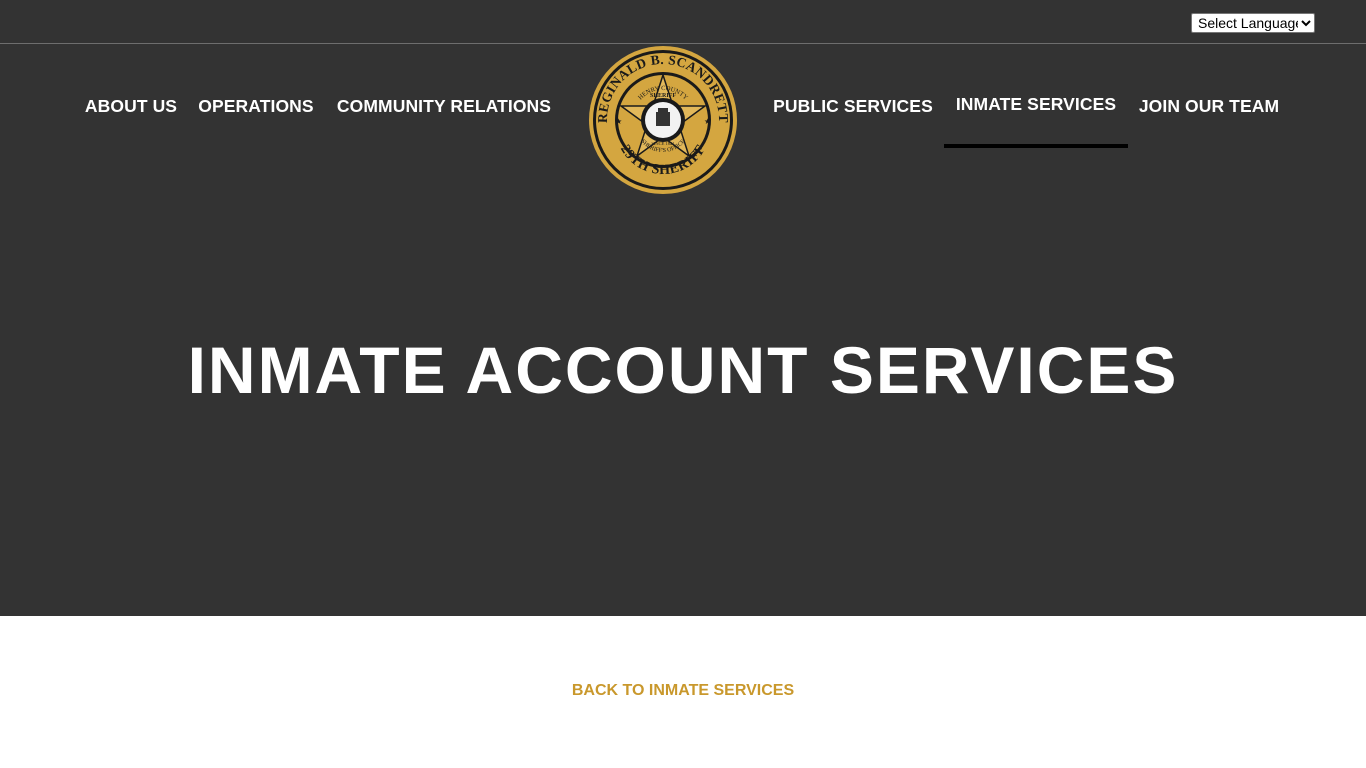 The height and width of the screenshot is (768, 1366). Describe the element at coordinates (1036, 106) in the screenshot. I see `nav-item-inmate-services: INMATE SERVICES` at that location.